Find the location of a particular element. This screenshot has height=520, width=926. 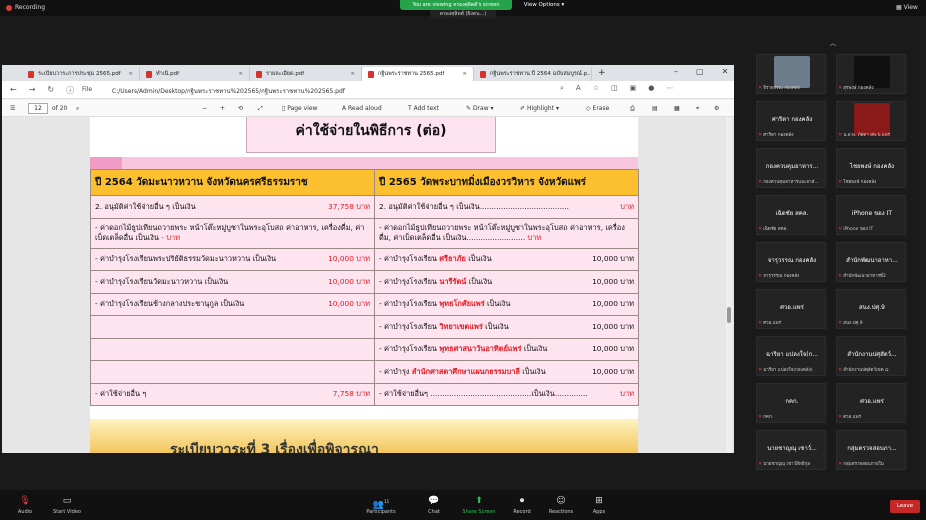

contents-icon: ☰ is located at coordinates (12, 108).